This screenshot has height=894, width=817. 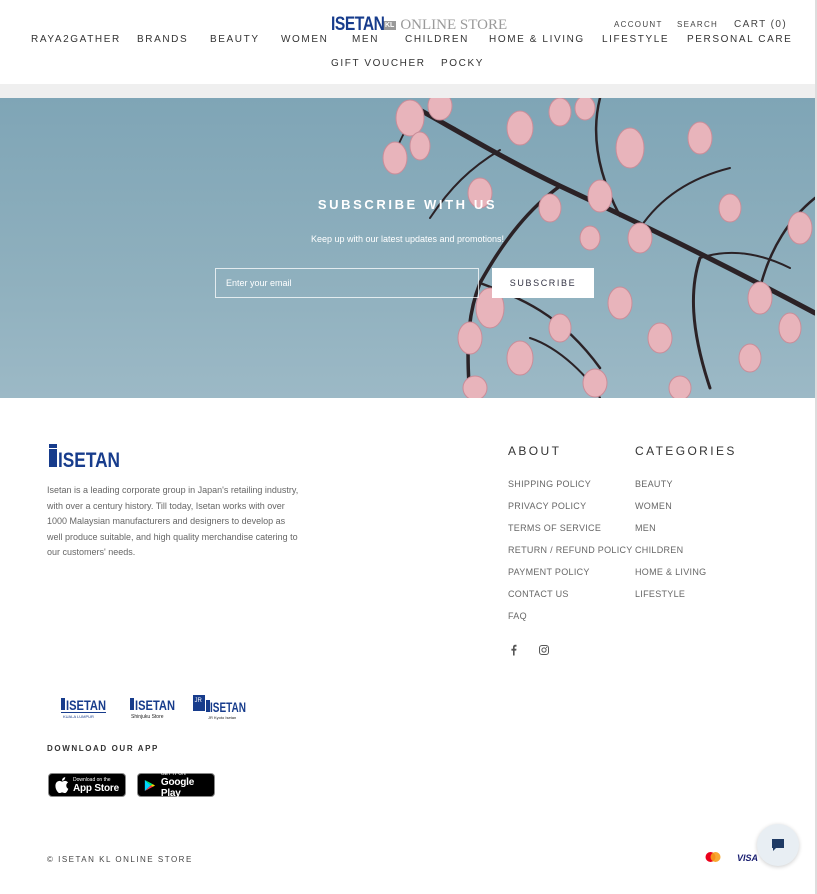 I want to click on account-link: ACCOUNT, so click(x=638, y=24).